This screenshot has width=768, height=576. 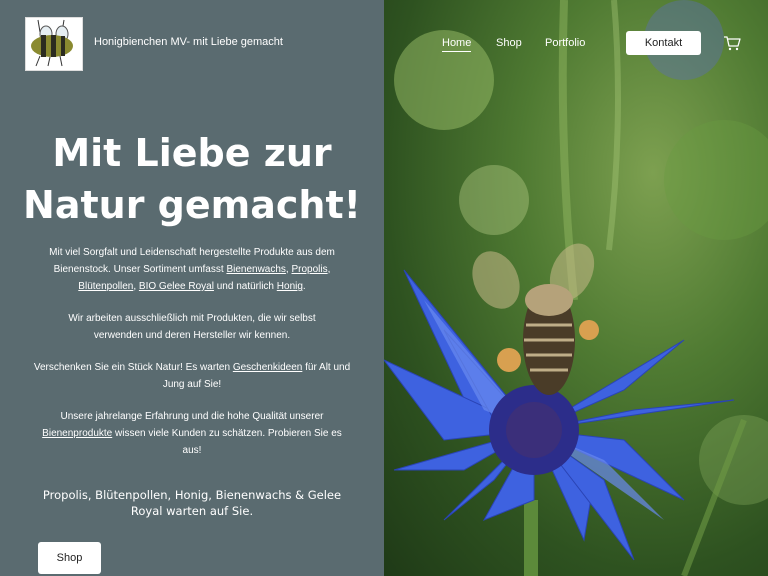 What do you see at coordinates (255, 269) in the screenshot?
I see `link-bienenwachs: Bienenwachs` at bounding box center [255, 269].